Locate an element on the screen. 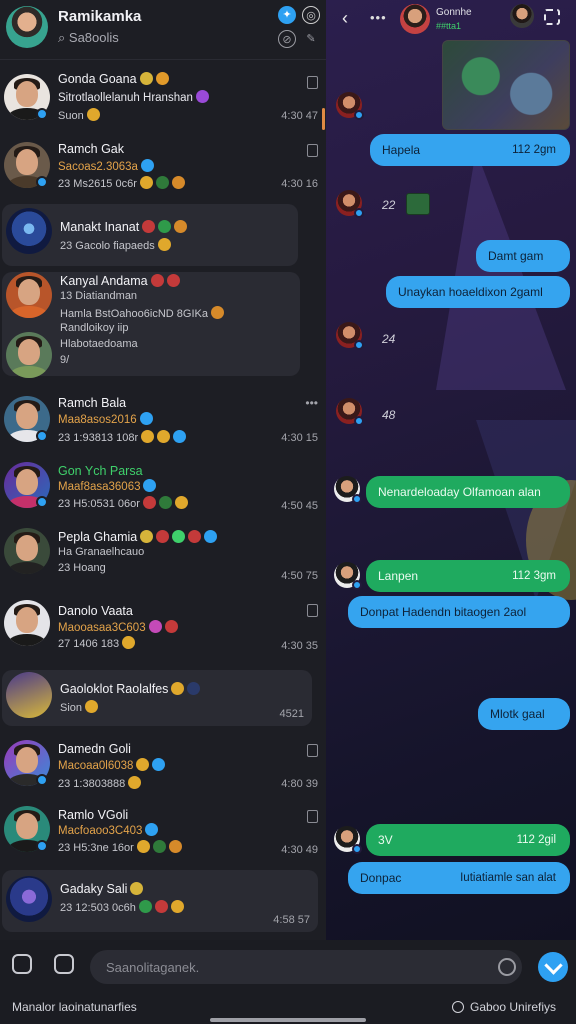 This screenshot has height=1024, width=576. chat-header: ‹ ••• Gonnhe ##tta1 is located at coordinates (451, 19).